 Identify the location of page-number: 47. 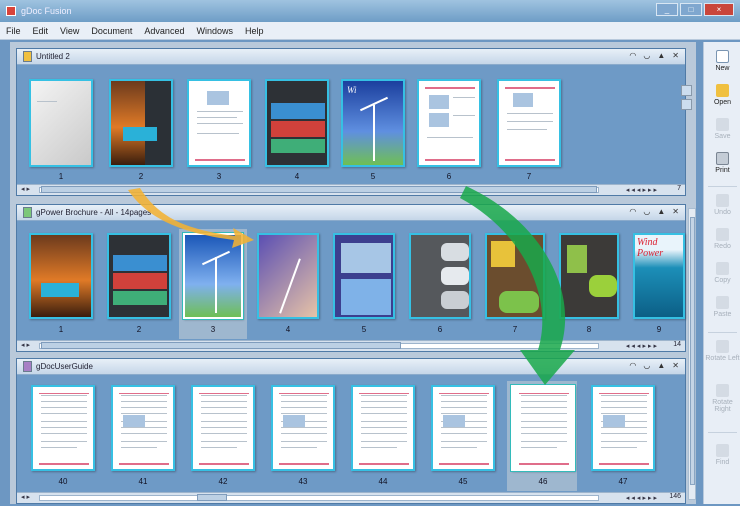
(623, 481).